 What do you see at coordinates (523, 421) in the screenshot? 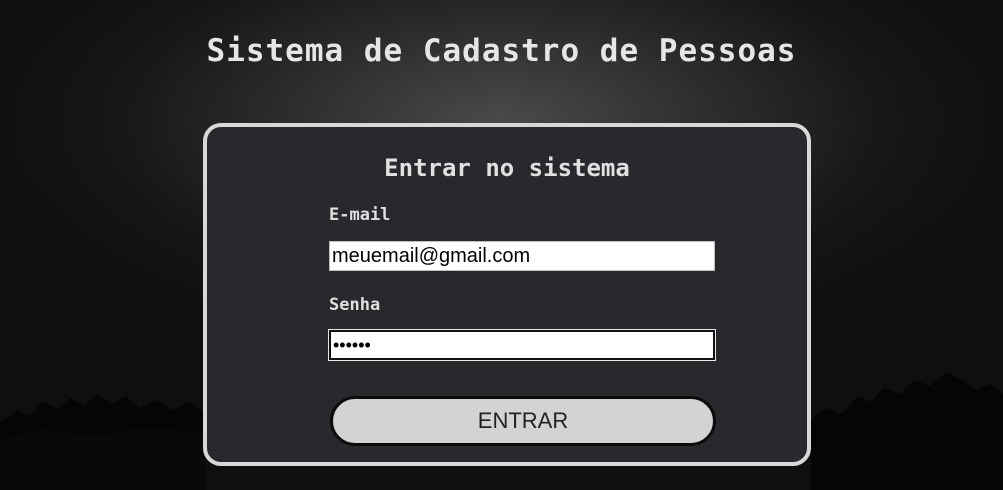
I see `enter-button: ENTRAR` at bounding box center [523, 421].